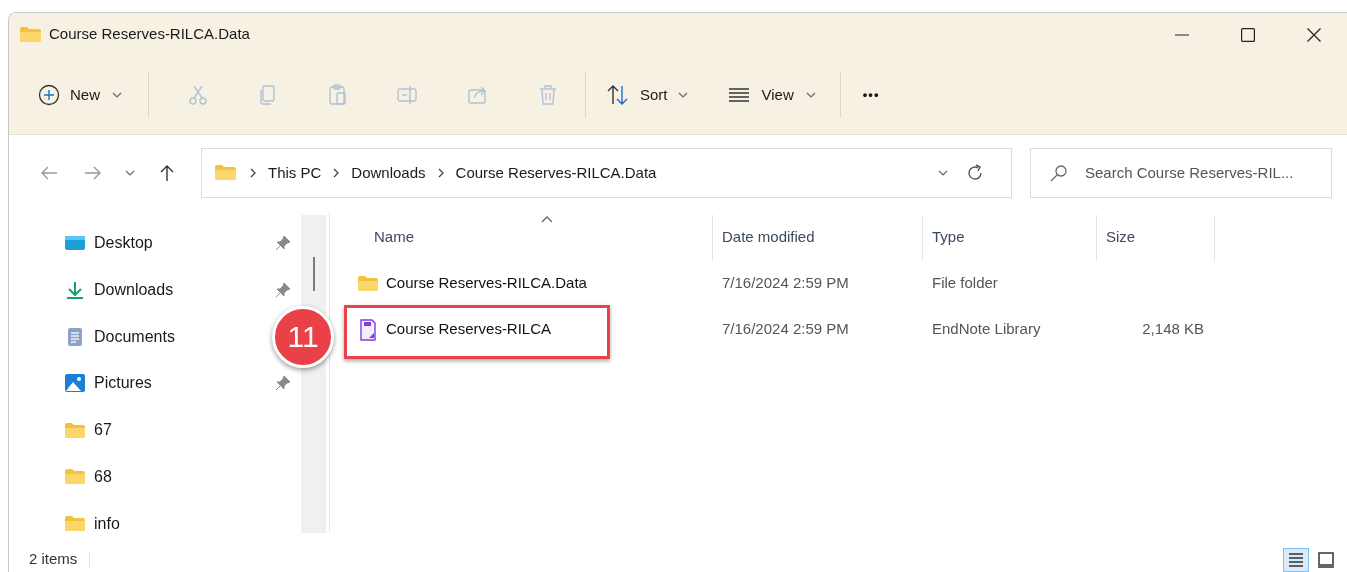  What do you see at coordinates (1009, 237) in the screenshot?
I see `column-header: Type` at bounding box center [1009, 237].